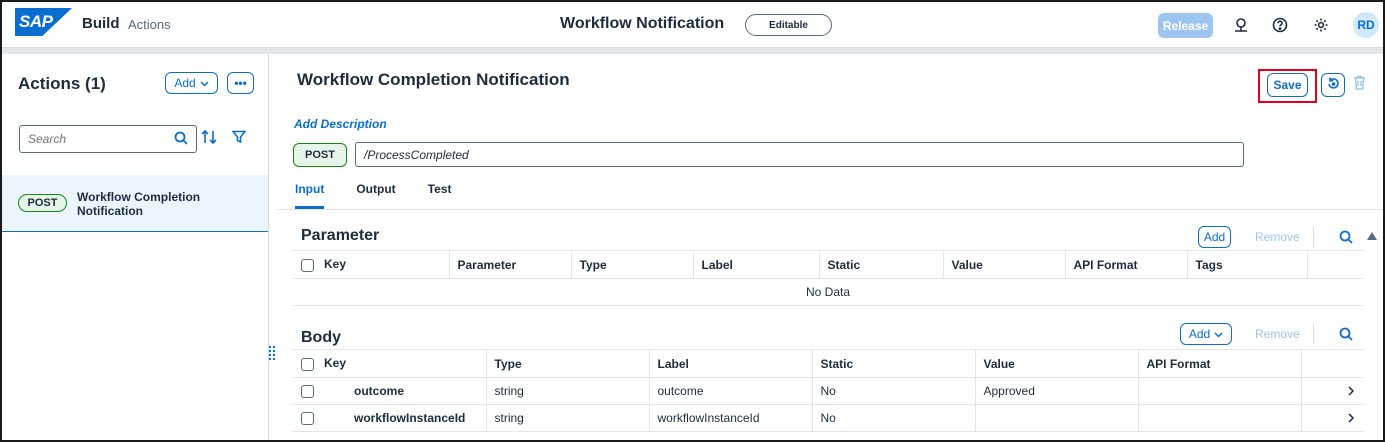 The image size is (1385, 442). I want to click on action-list-item: POST Workflow Completion Notification, so click(135, 203).